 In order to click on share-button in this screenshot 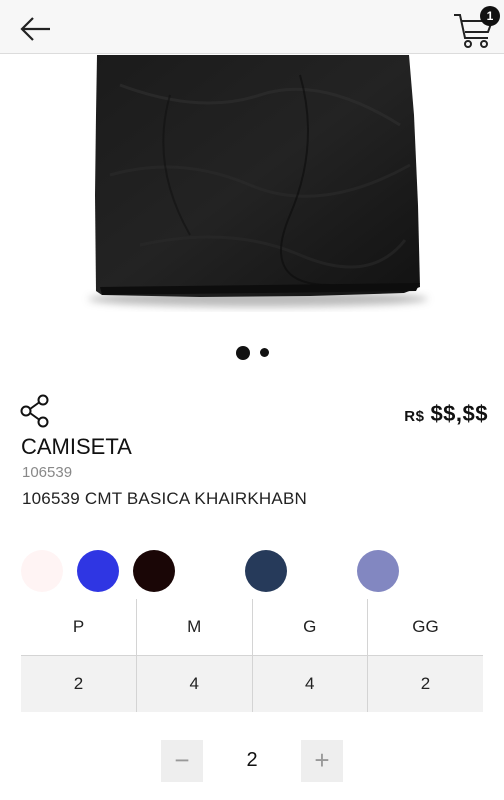, I will do `click(36, 411)`.